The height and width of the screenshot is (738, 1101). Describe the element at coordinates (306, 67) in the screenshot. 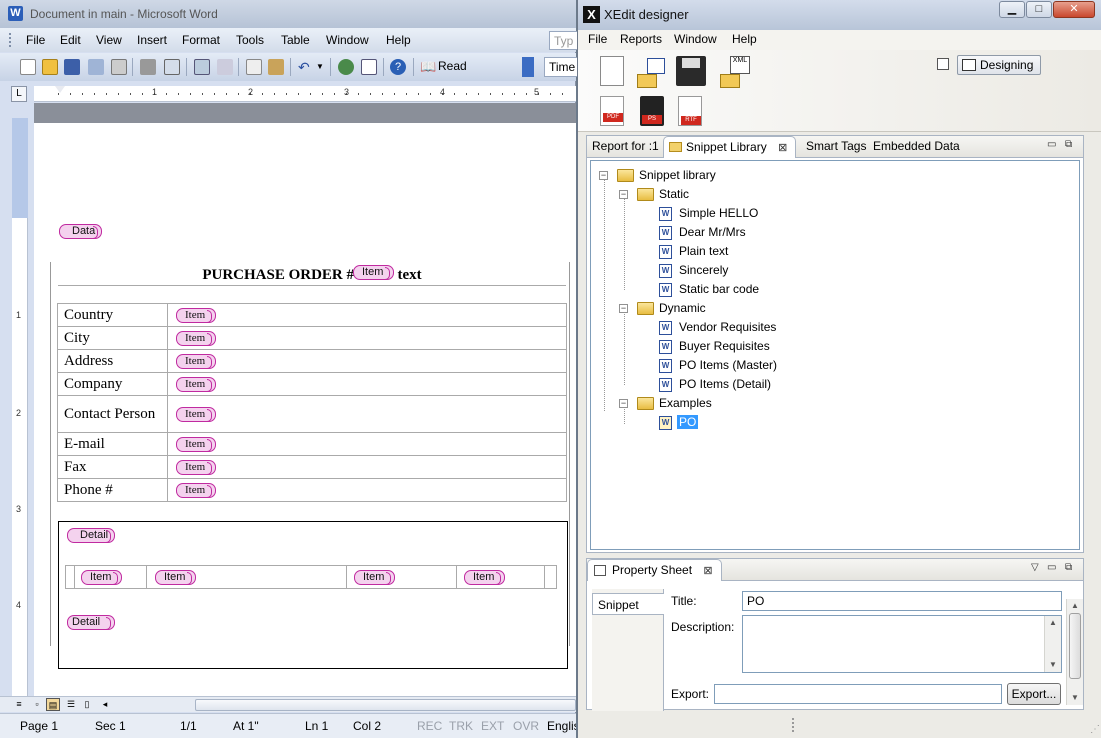

I see `undo-icon: ↶` at that location.